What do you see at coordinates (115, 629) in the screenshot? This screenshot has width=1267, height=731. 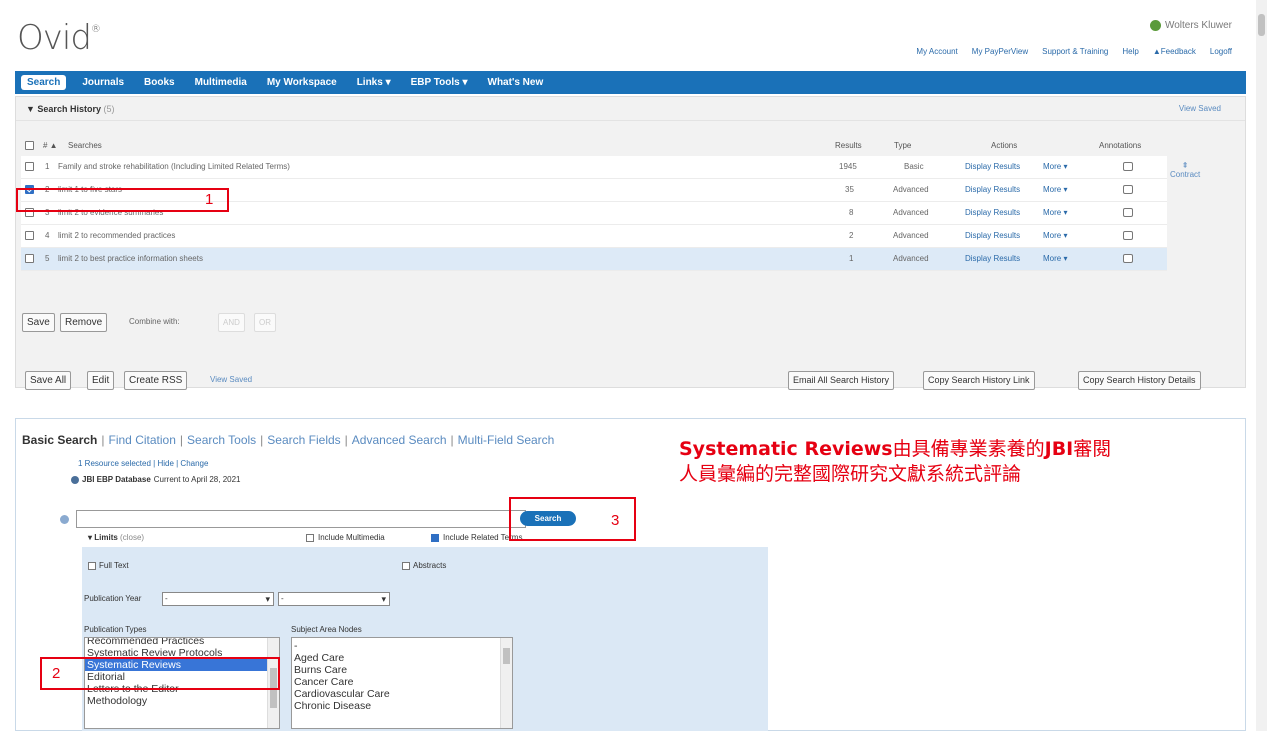 I see `publication-types-label: Publication Types` at bounding box center [115, 629].